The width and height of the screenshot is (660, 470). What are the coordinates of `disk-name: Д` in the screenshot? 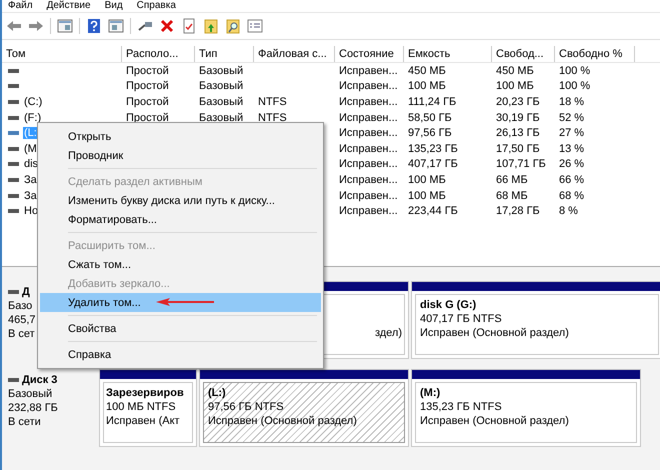 It's located at (26, 292).